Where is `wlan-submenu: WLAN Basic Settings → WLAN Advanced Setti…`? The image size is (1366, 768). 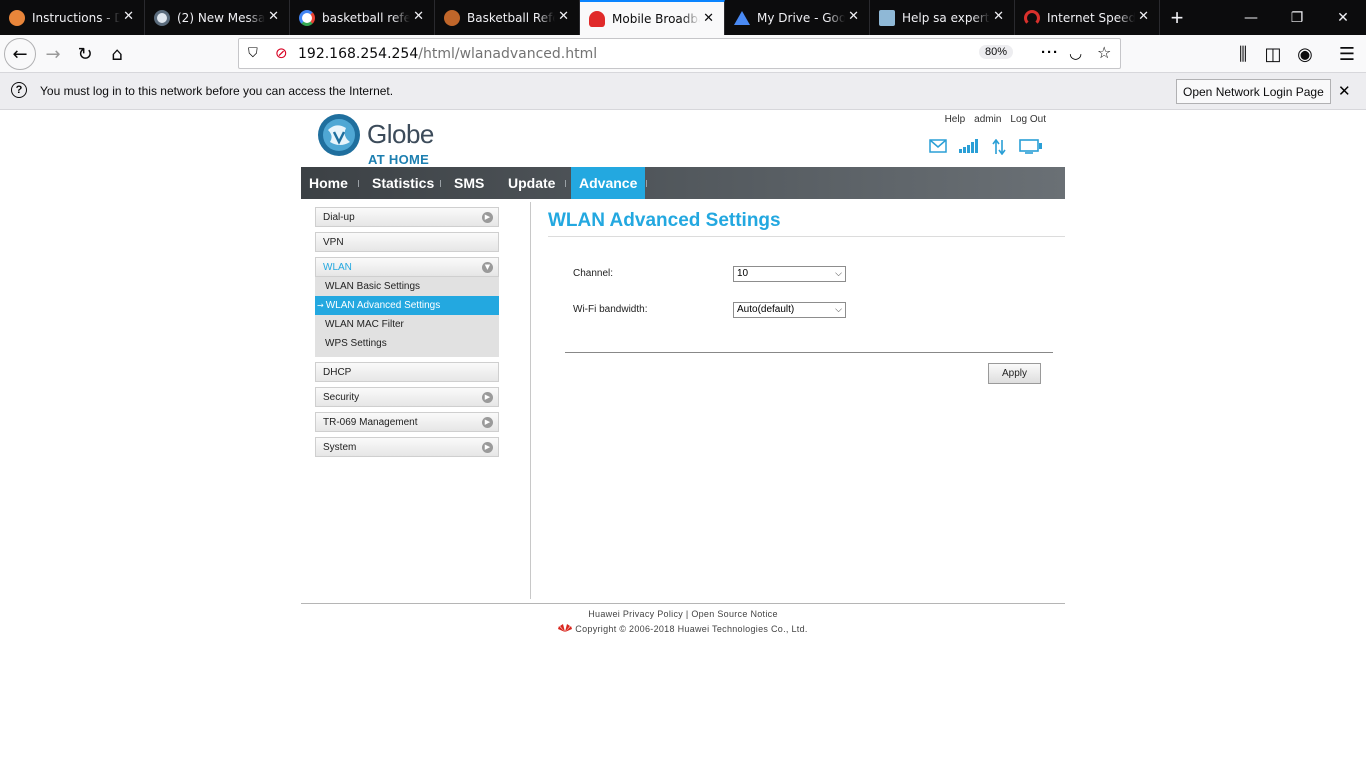 wlan-submenu: WLAN Basic Settings → WLAN Advanced Setti… is located at coordinates (407, 317).